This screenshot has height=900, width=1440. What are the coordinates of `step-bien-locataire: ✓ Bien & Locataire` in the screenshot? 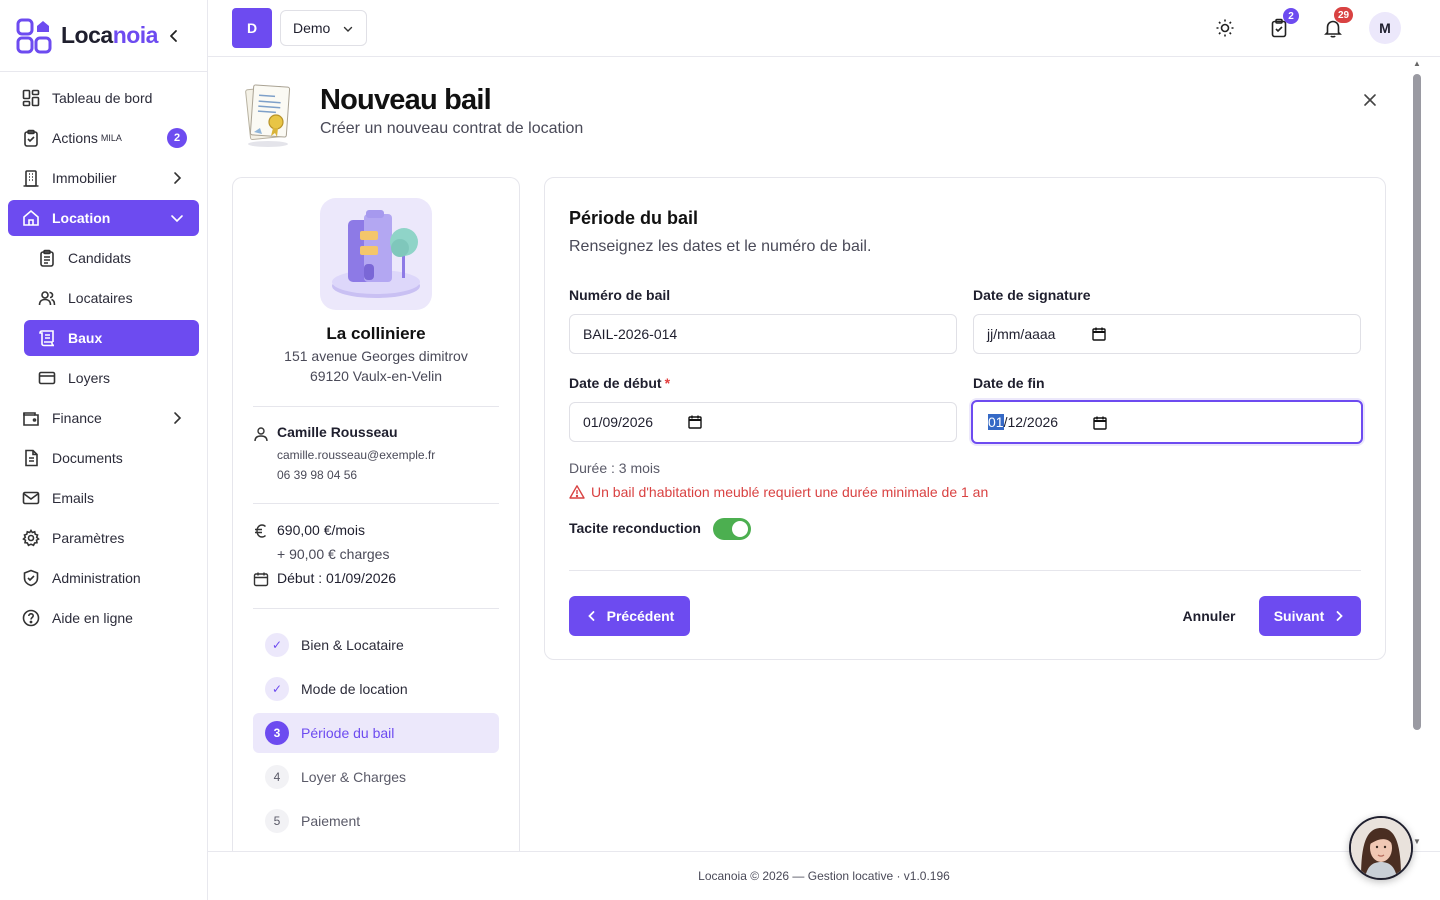 It's located at (376, 645).